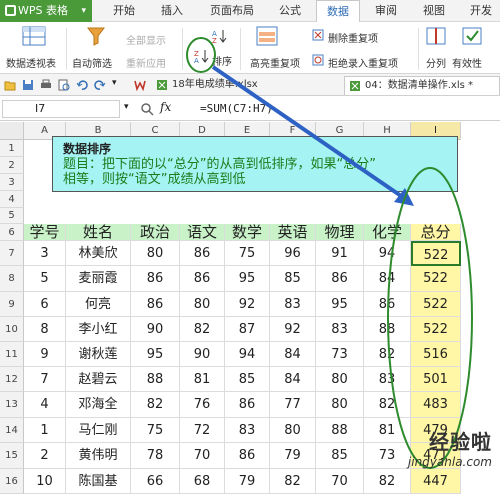  Describe the element at coordinates (449, 462) in the screenshot. I see `watermark-url: jingyanla.com` at that location.